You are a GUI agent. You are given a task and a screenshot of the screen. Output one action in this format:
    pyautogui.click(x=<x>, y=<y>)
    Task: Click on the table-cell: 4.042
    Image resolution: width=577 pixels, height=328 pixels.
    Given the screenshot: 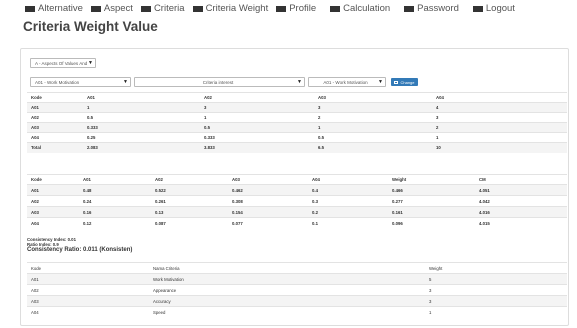 What is the action you would take?
    pyautogui.click(x=521, y=201)
    